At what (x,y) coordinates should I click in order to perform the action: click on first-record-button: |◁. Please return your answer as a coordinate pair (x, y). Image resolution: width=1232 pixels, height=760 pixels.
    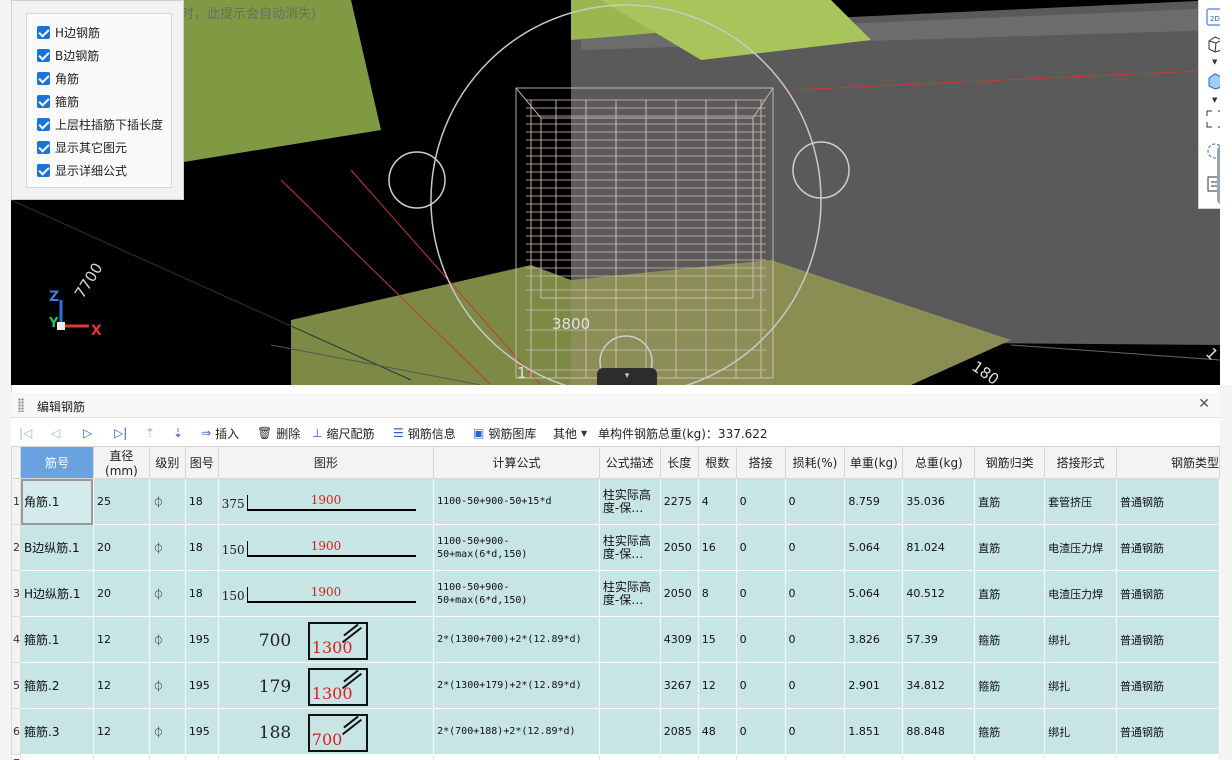
    Looking at the image, I should click on (27, 433).